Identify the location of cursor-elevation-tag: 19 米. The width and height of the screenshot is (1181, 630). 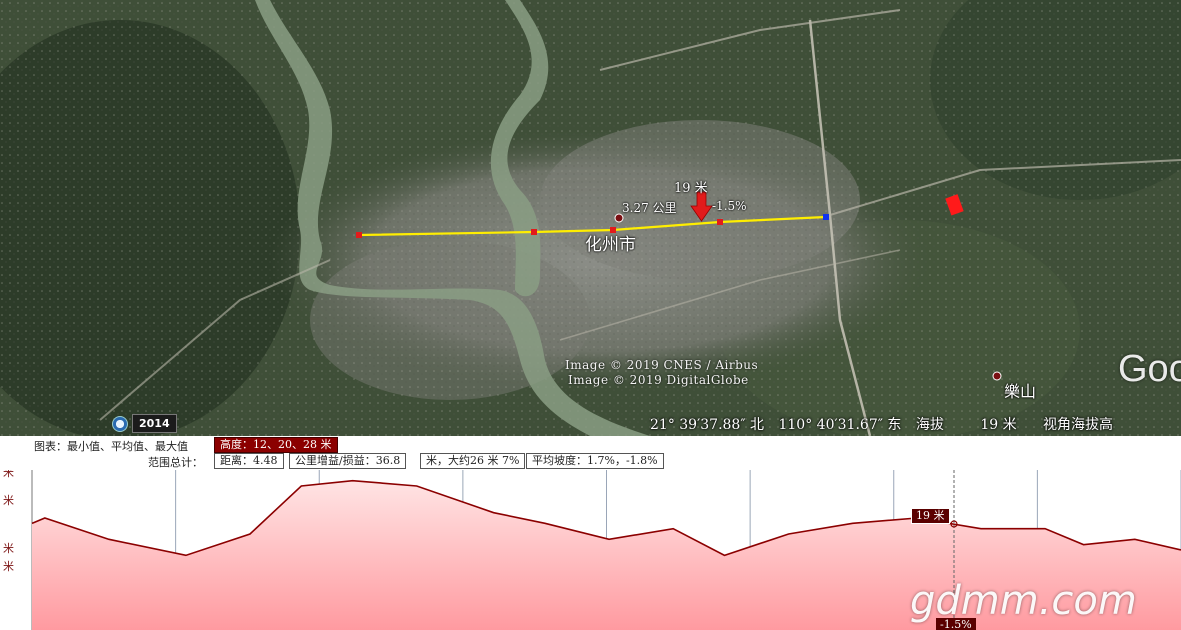
(930, 516).